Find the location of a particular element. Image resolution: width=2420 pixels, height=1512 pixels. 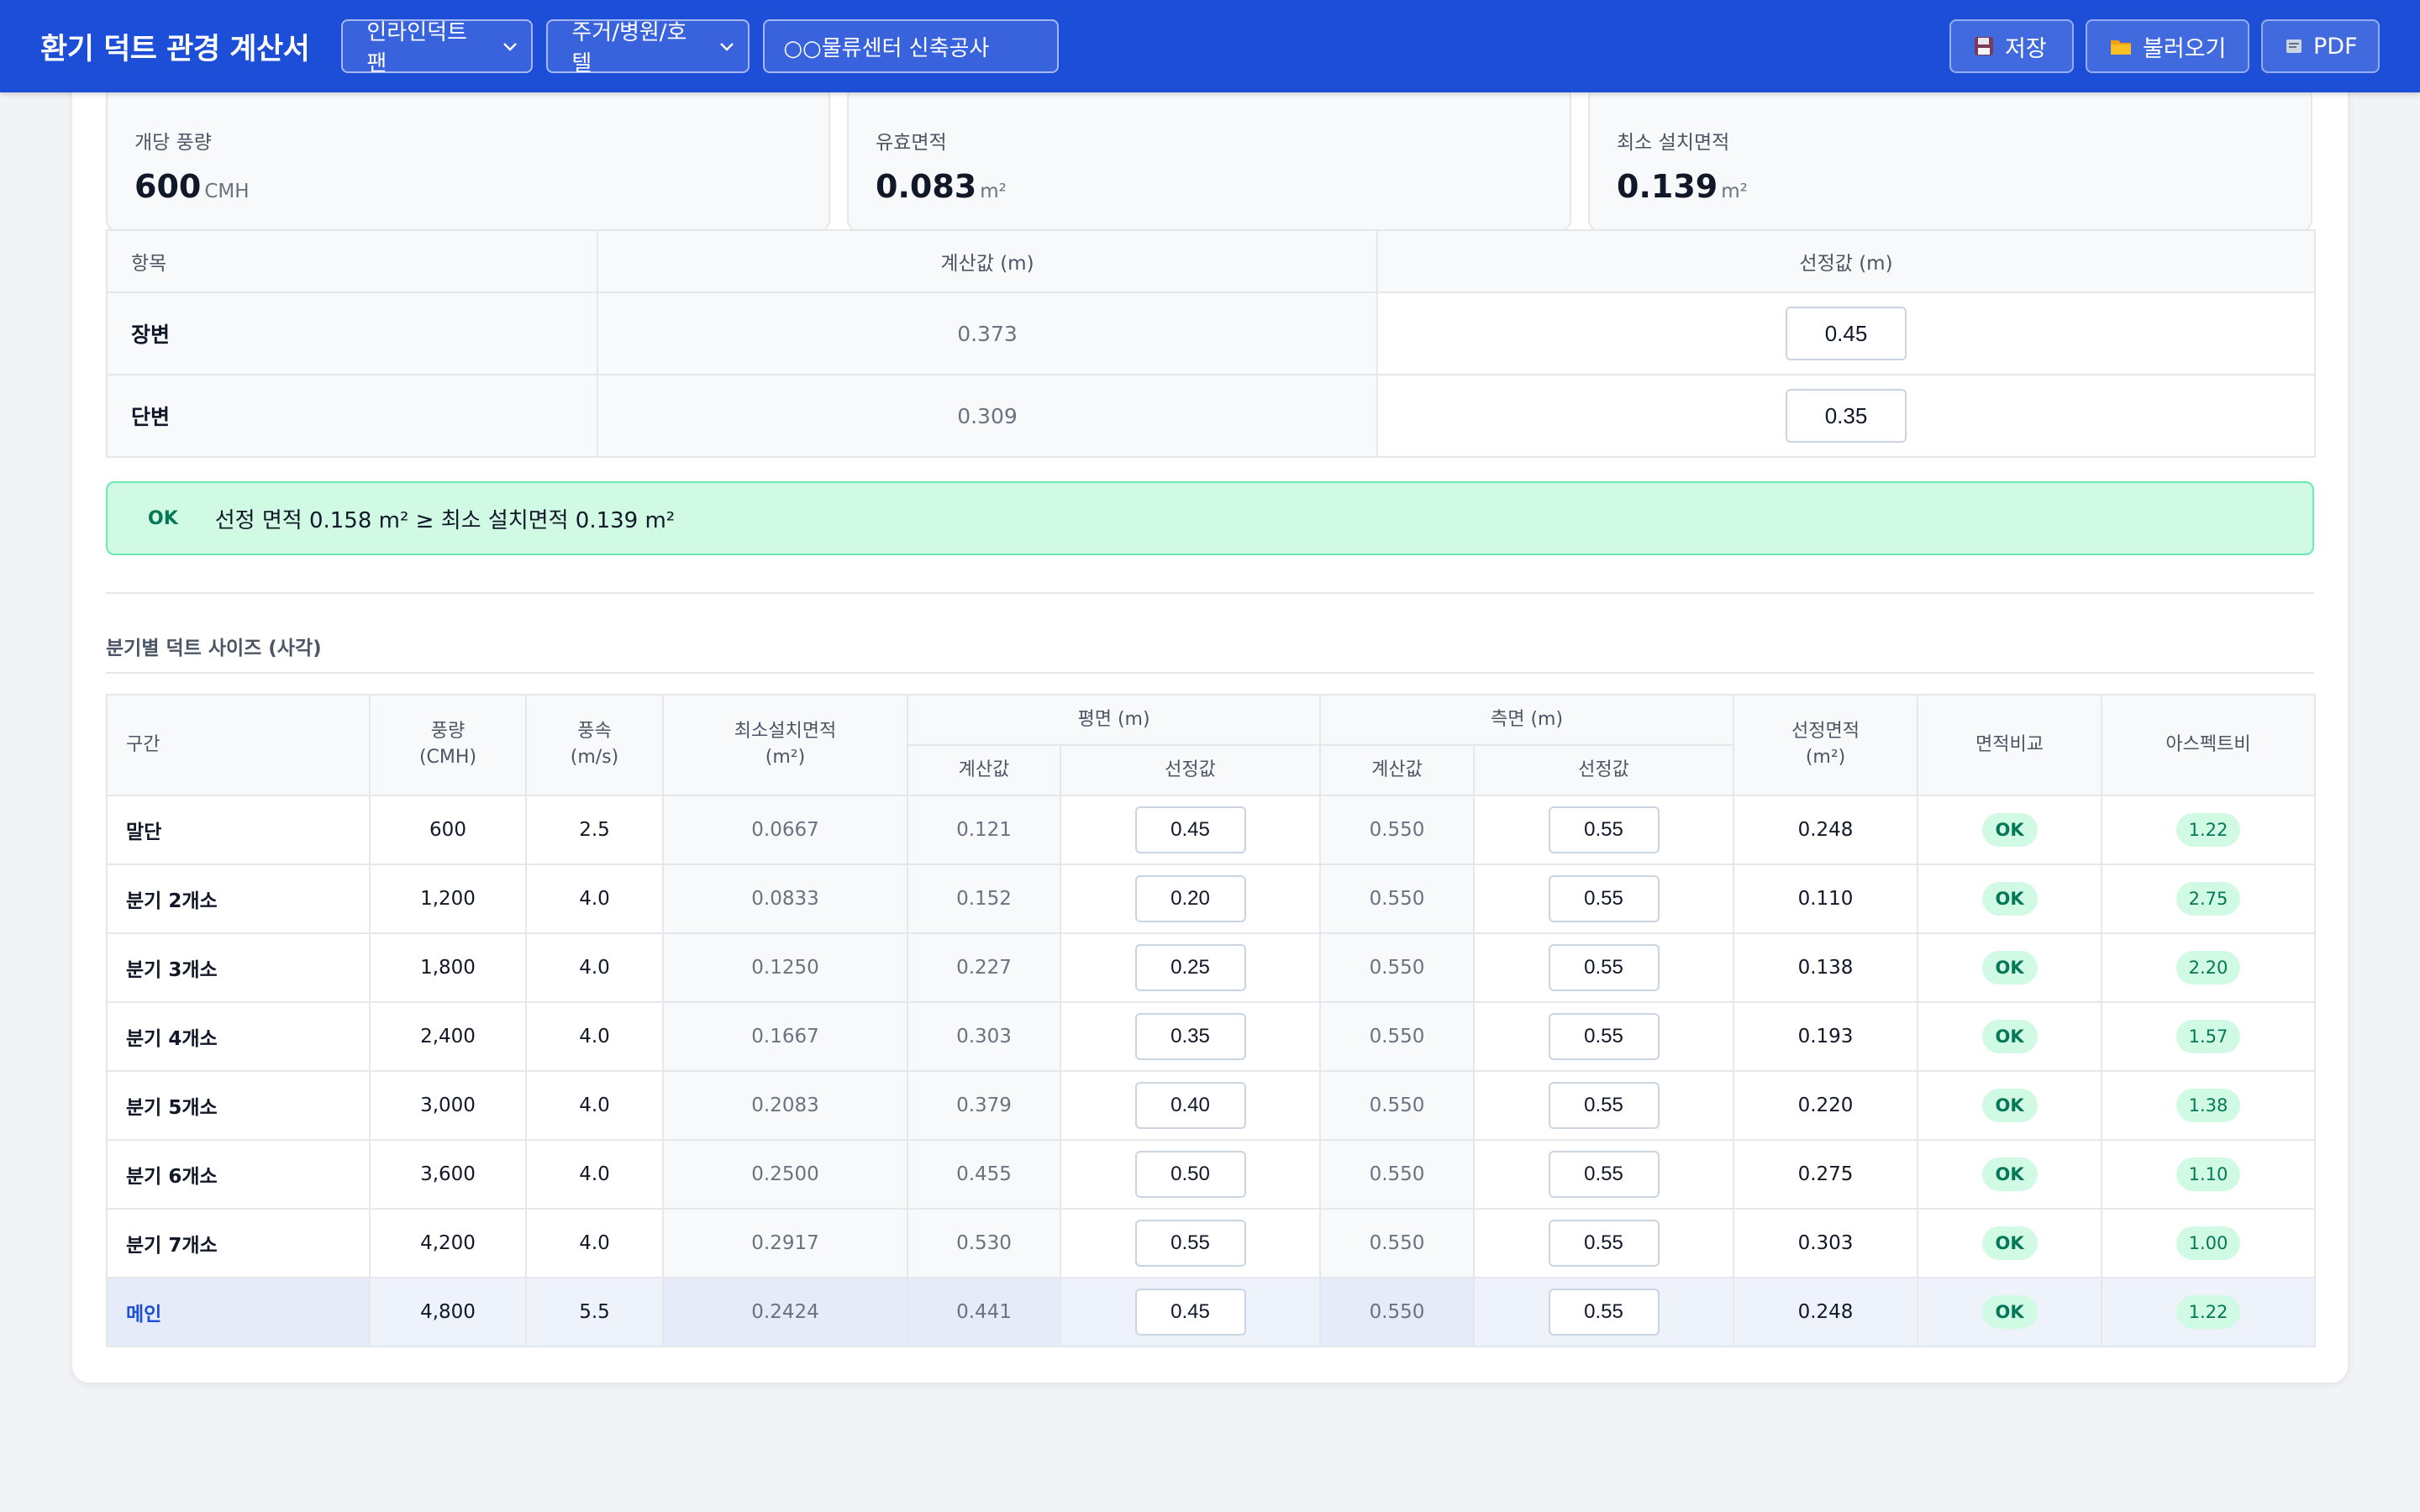

branch-aspect-cell: 1.57 is located at coordinates (2209, 1036).